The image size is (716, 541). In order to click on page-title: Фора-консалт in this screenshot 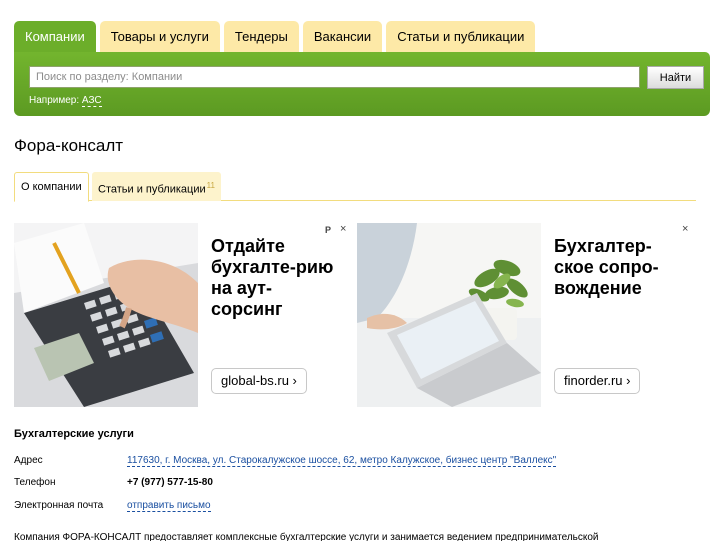, I will do `click(69, 145)`.